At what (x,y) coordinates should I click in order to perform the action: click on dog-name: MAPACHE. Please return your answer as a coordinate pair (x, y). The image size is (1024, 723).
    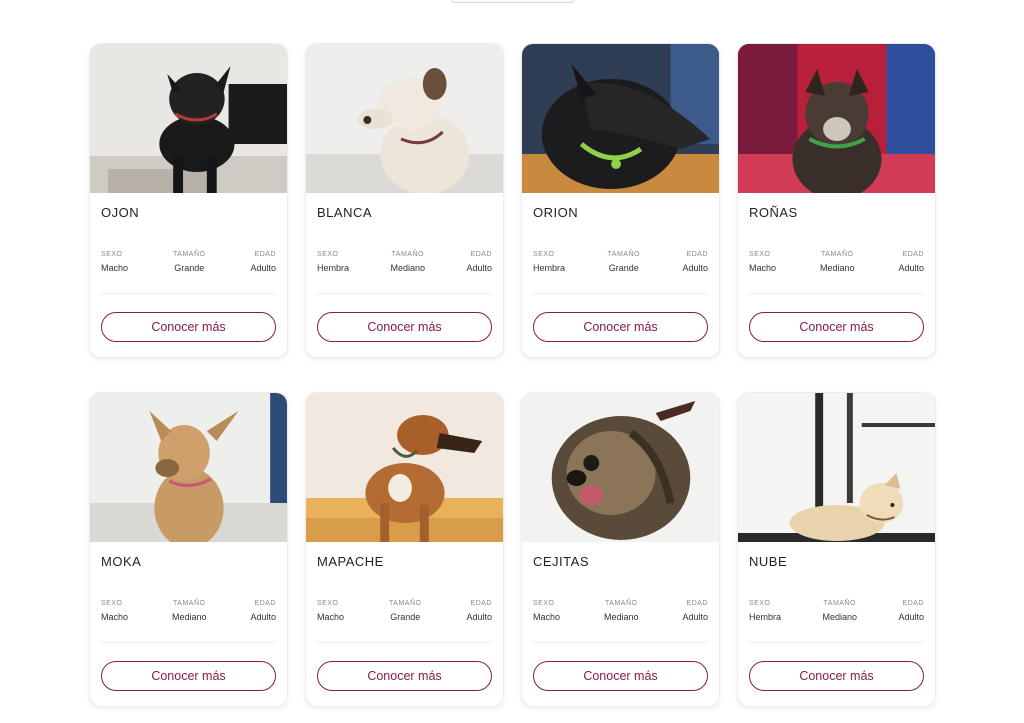
    Looking at the image, I should click on (350, 561).